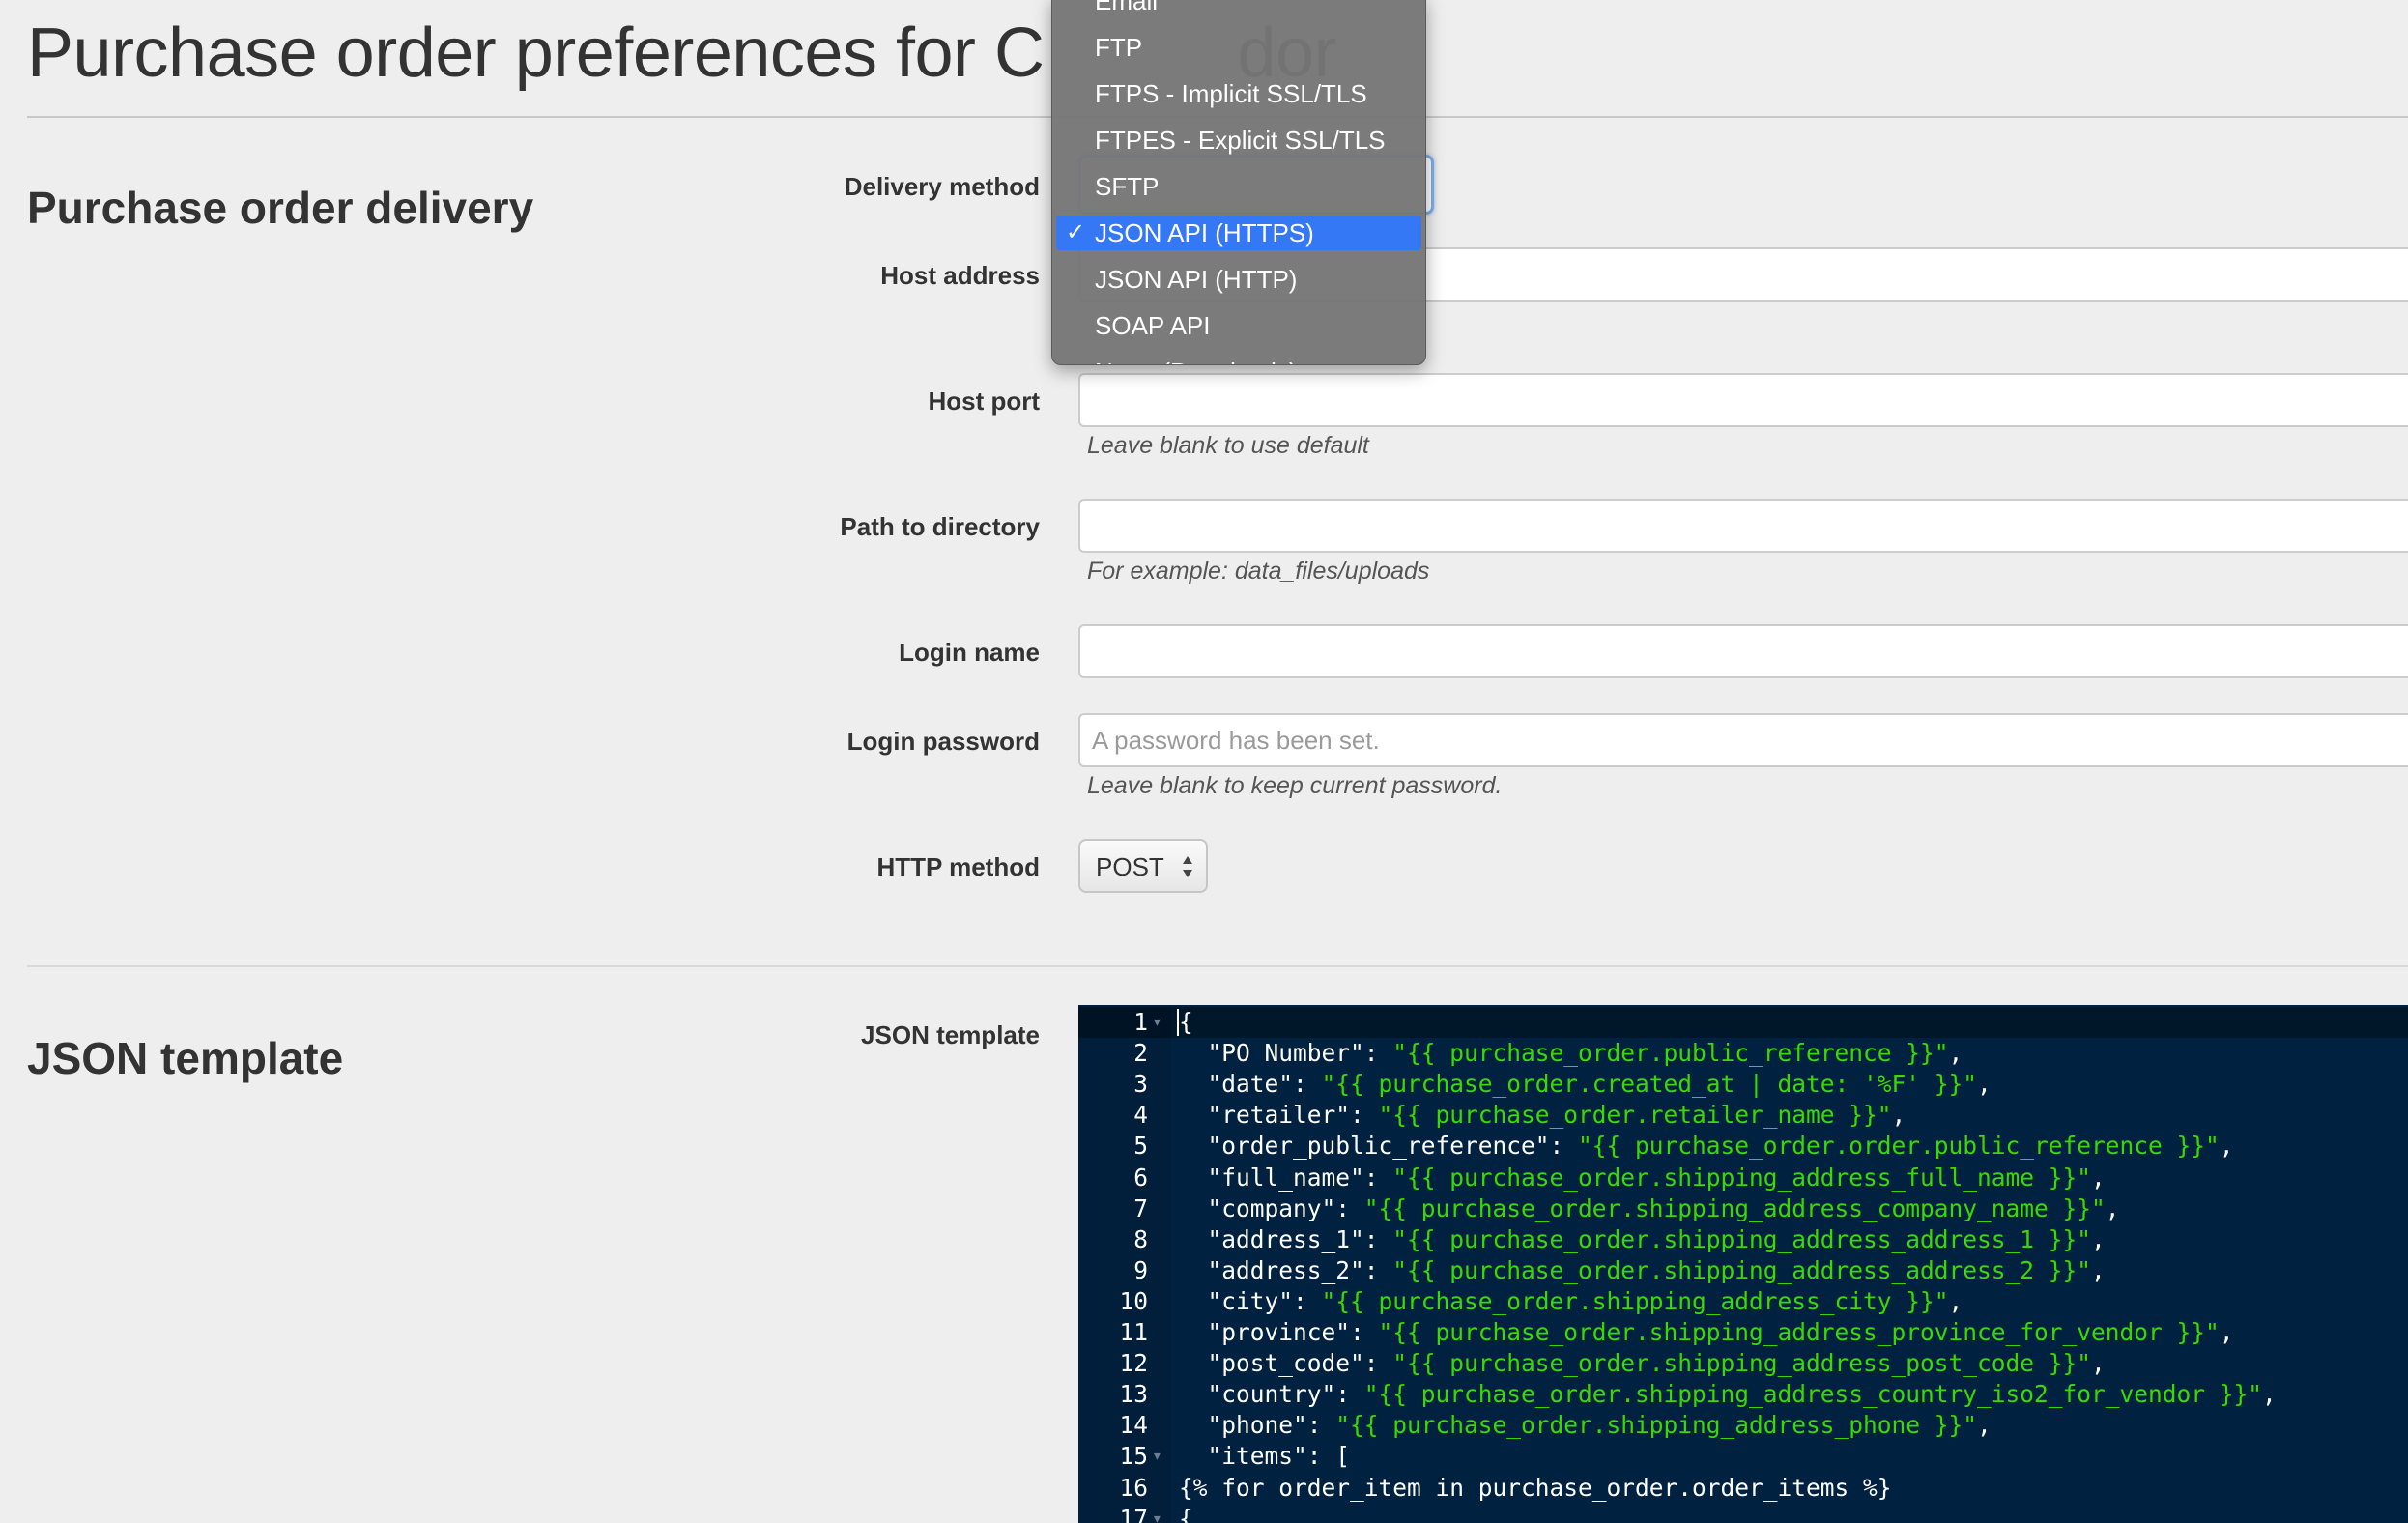 Image resolution: width=2408 pixels, height=1523 pixels. I want to click on text-cursor, so click(1178, 1023).